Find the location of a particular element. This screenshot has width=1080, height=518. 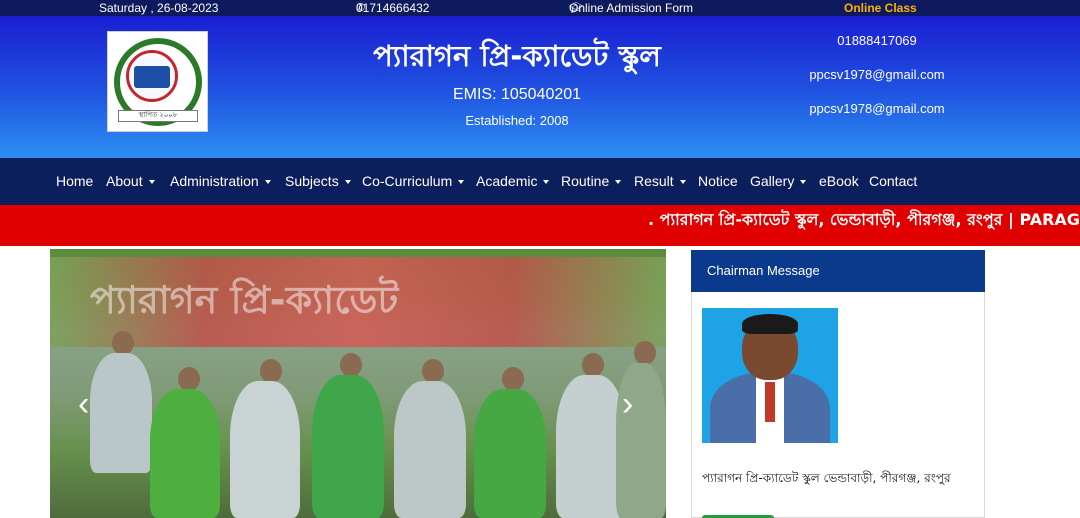

nav-result-label: Result is located at coordinates (654, 181).